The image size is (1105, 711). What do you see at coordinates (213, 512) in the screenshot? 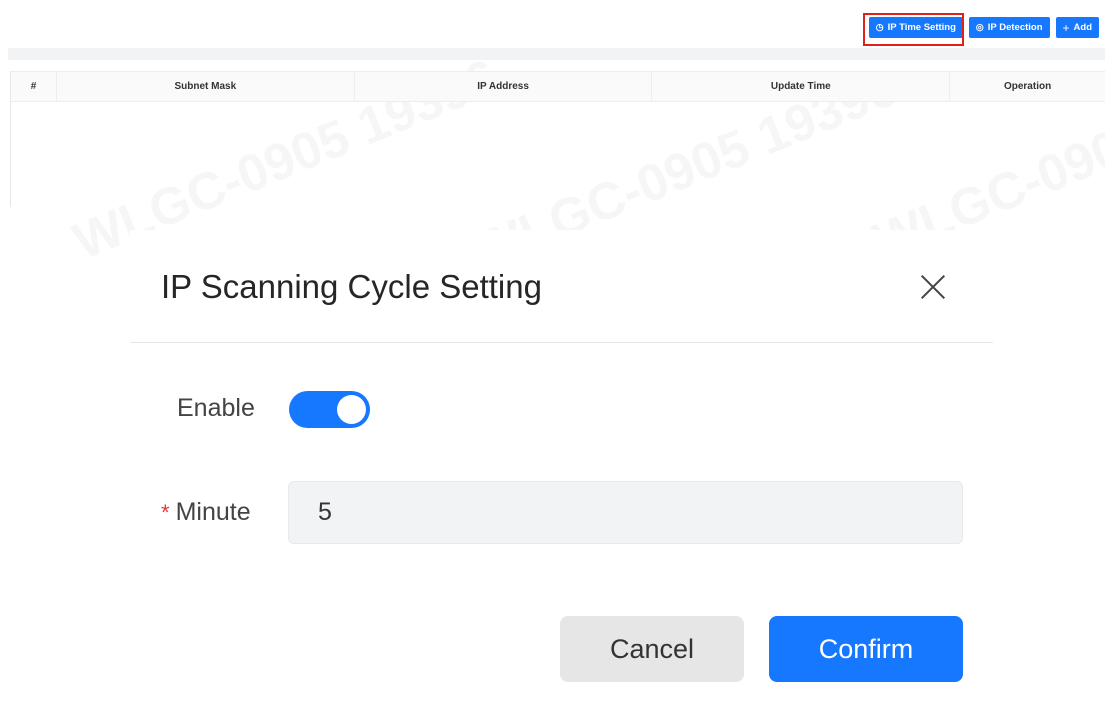
I see `minute-label-text: Minute` at bounding box center [213, 512].